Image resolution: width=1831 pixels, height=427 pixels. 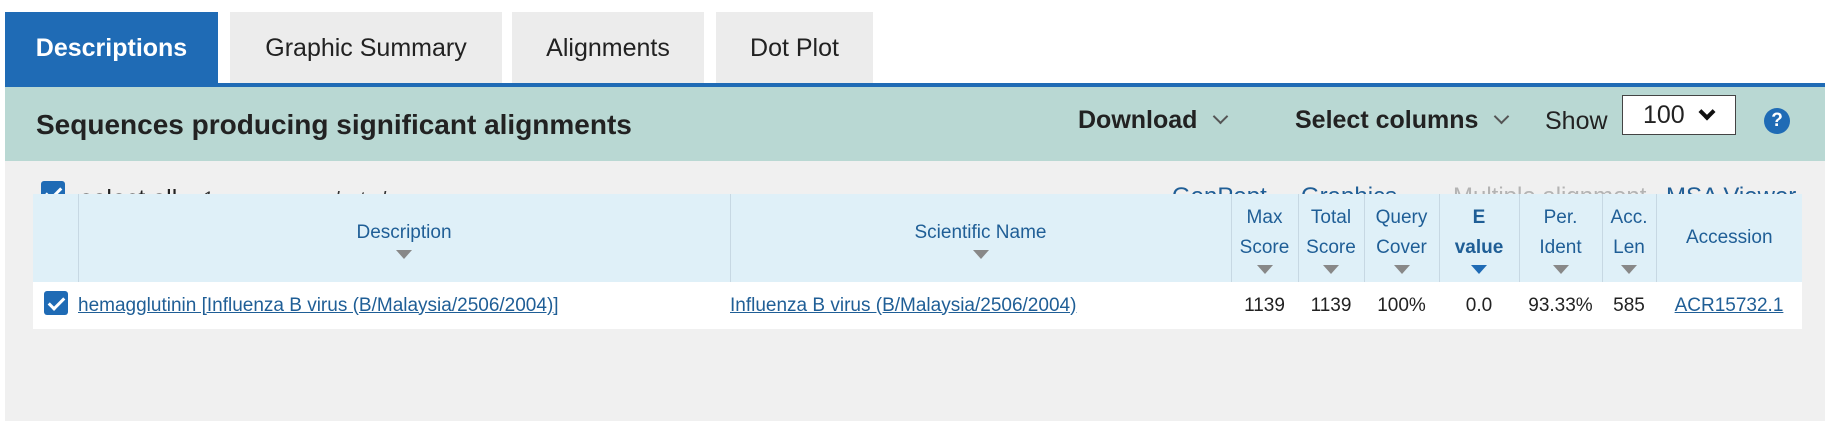 I want to click on show-label: Show, so click(x=1576, y=121).